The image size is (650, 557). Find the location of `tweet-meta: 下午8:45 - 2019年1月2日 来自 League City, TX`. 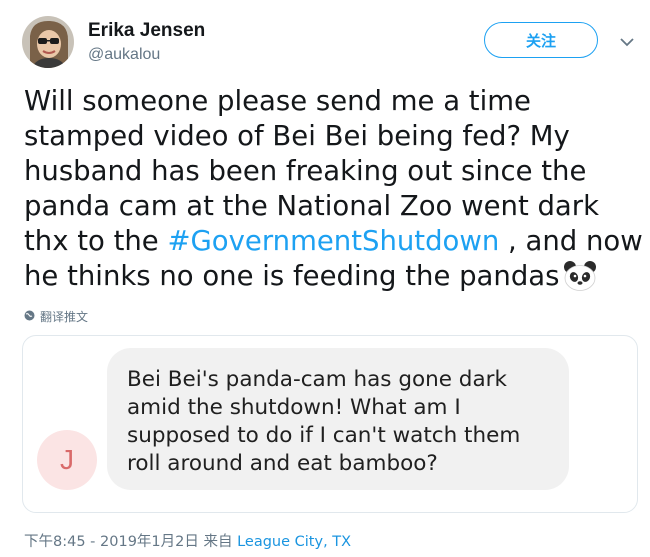

tweet-meta: 下午8:45 - 2019年1月2日 来自 League City, TX is located at coordinates (187, 540).